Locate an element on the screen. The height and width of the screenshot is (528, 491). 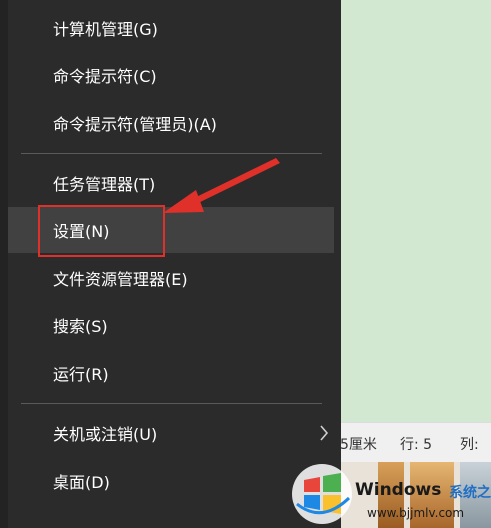
status-bar: 5厘米 行: 5 列: is located at coordinates (410, 442).